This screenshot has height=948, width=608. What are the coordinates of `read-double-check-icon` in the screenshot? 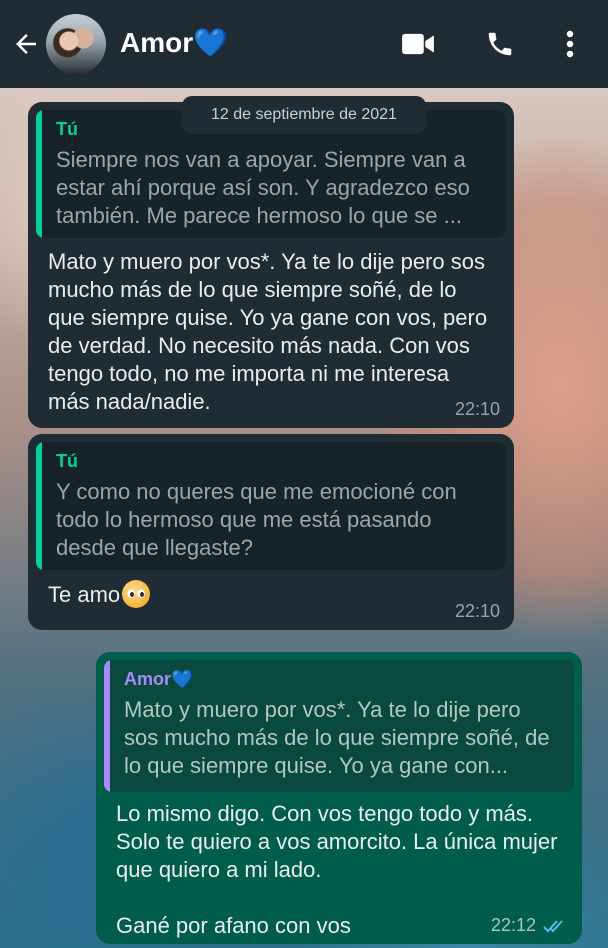 It's located at (553, 925).